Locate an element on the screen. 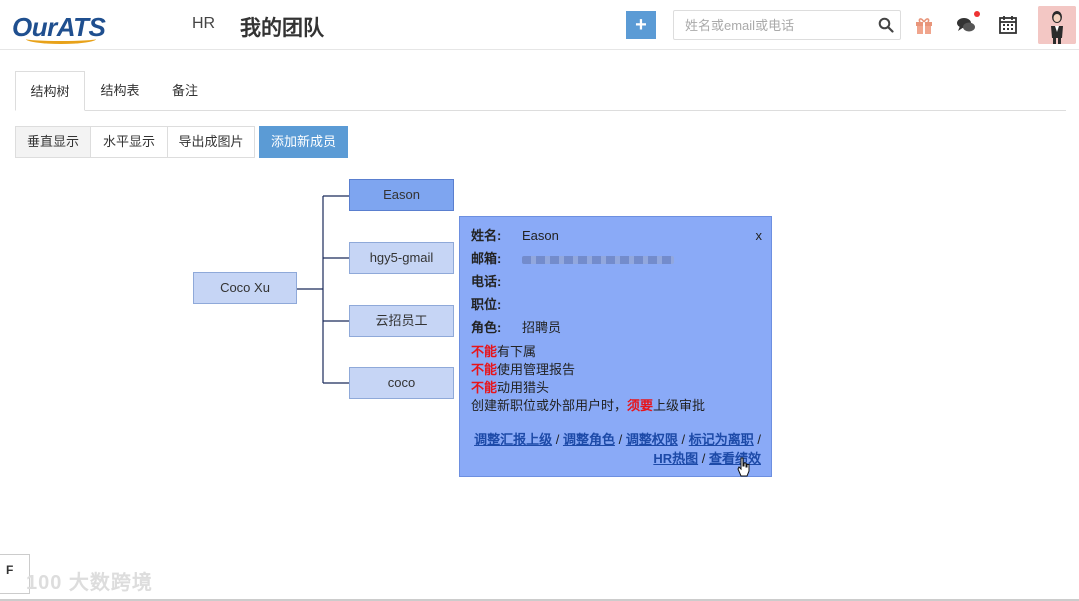 The width and height of the screenshot is (1079, 601). perm-subordinates: 不能有下属 is located at coordinates (503, 352).